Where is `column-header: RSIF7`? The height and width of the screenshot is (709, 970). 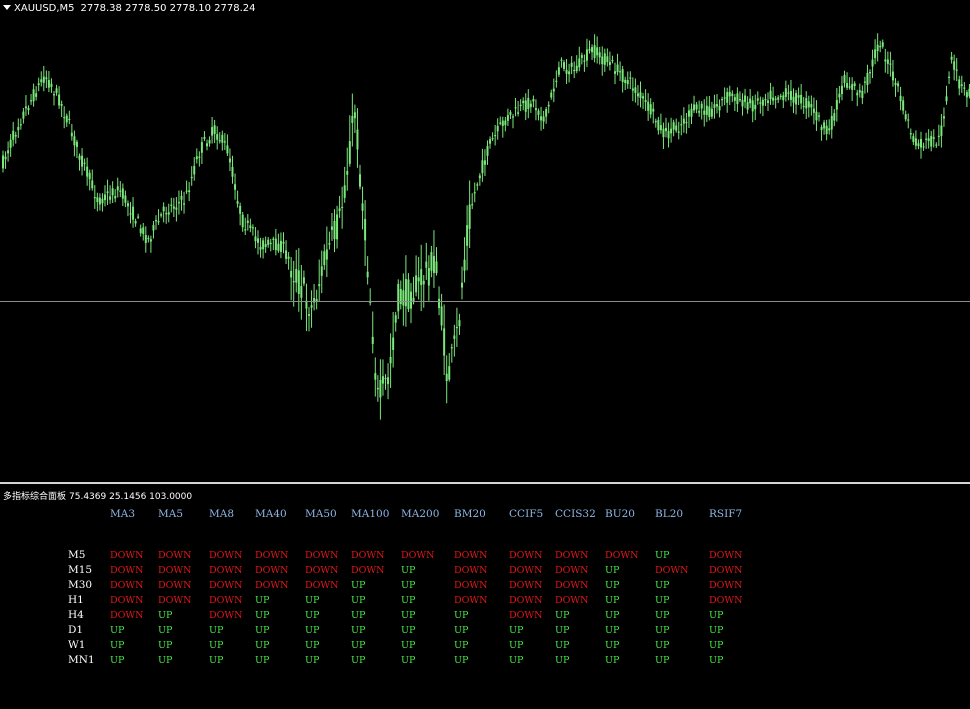 column-header: RSIF7 is located at coordinates (726, 514).